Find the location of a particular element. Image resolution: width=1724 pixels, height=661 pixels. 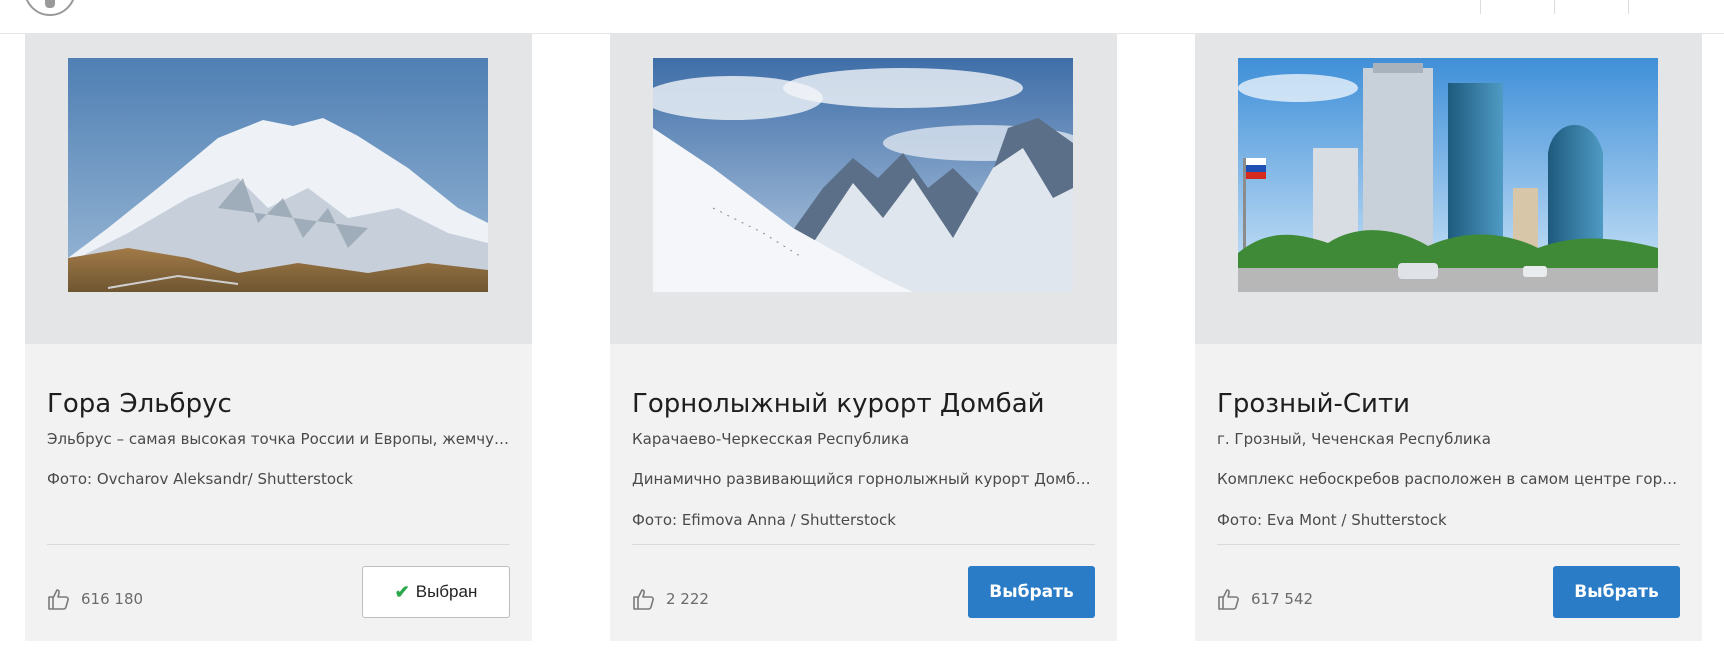

selected-button: ✔ Выбран is located at coordinates (436, 592).